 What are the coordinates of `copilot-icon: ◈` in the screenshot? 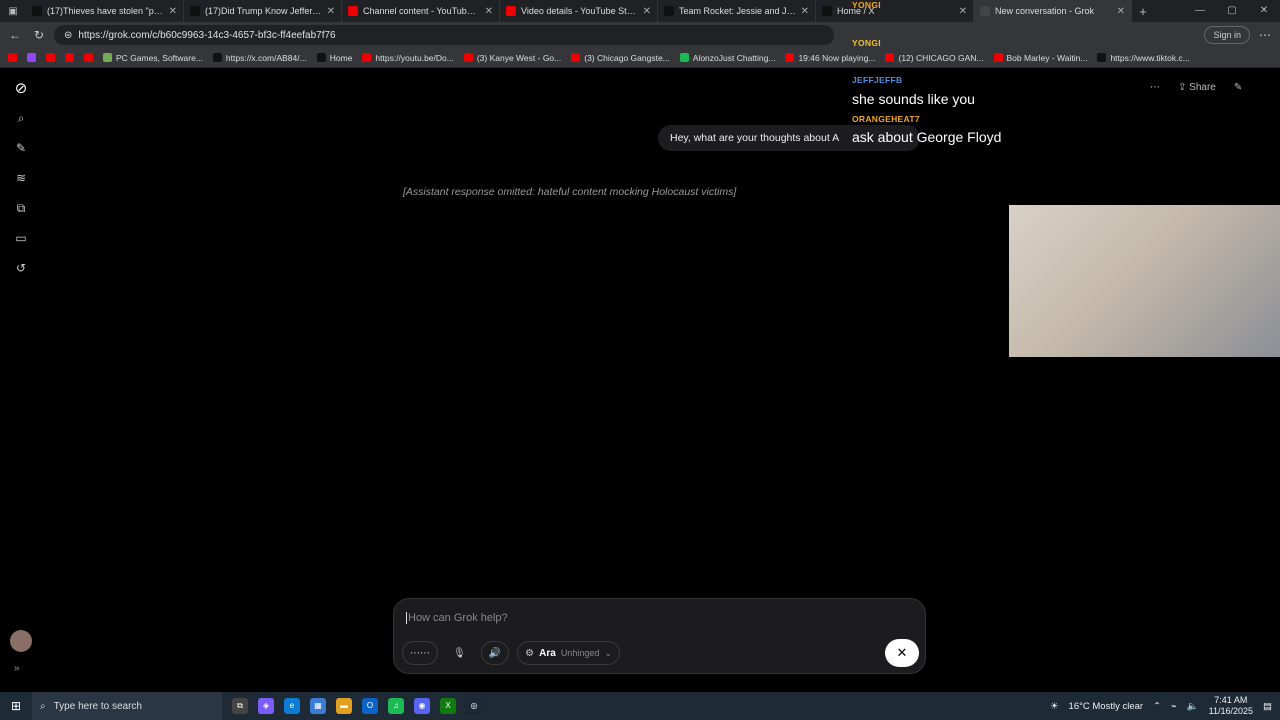 It's located at (266, 706).